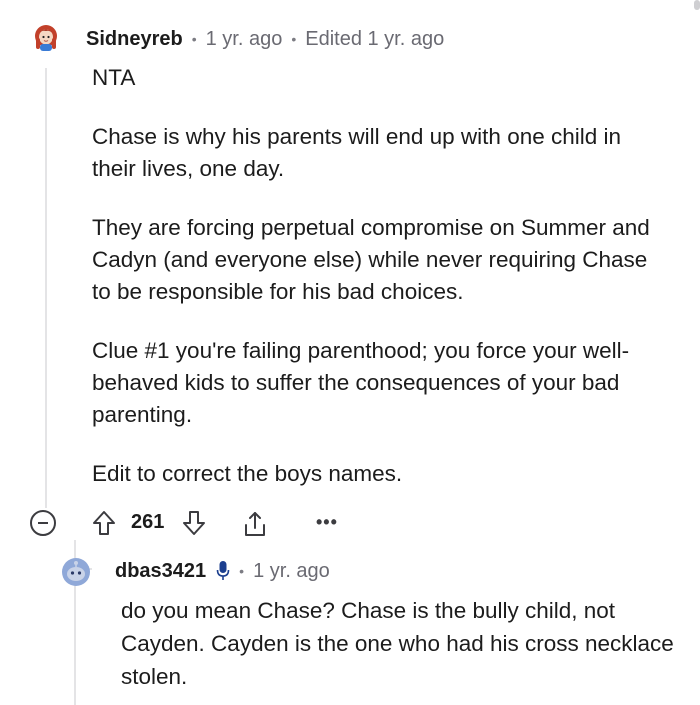 This screenshot has width=700, height=705. Describe the element at coordinates (104, 523) in the screenshot. I see `upvote-arrow-icon` at that location.